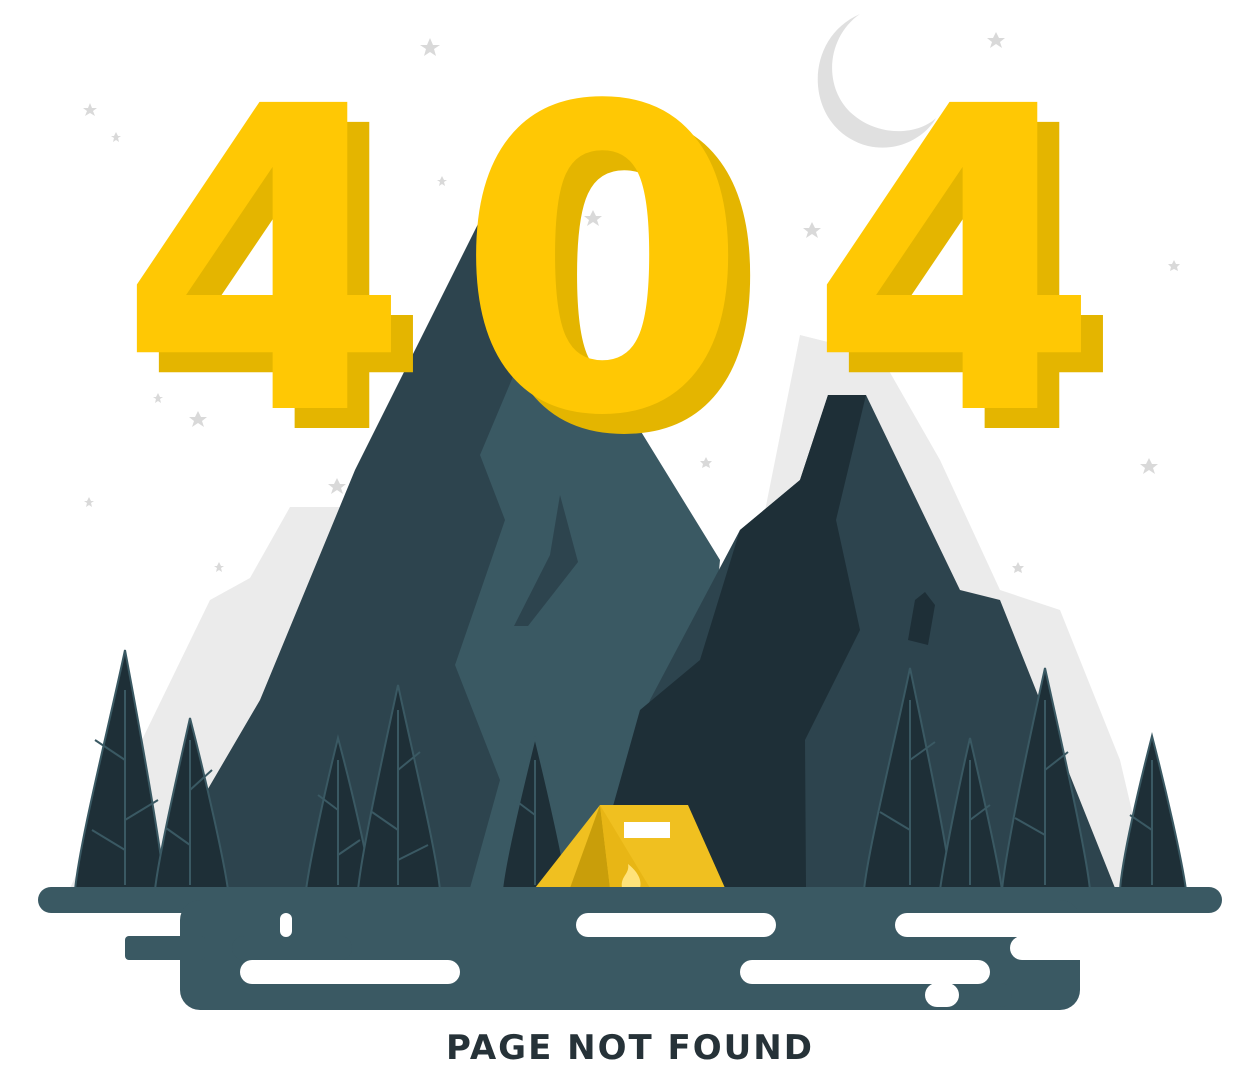 Image resolution: width=1260 pixels, height=1085 pixels. What do you see at coordinates (954, 263) in the screenshot?
I see `digit-4-right: 4` at bounding box center [954, 263].